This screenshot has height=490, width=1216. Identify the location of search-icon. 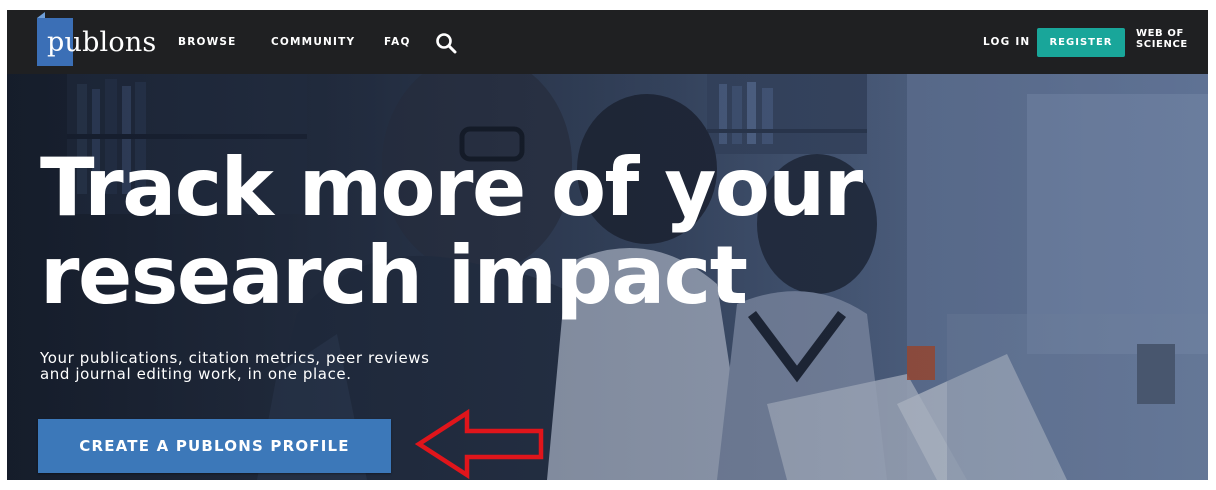
(446, 43).